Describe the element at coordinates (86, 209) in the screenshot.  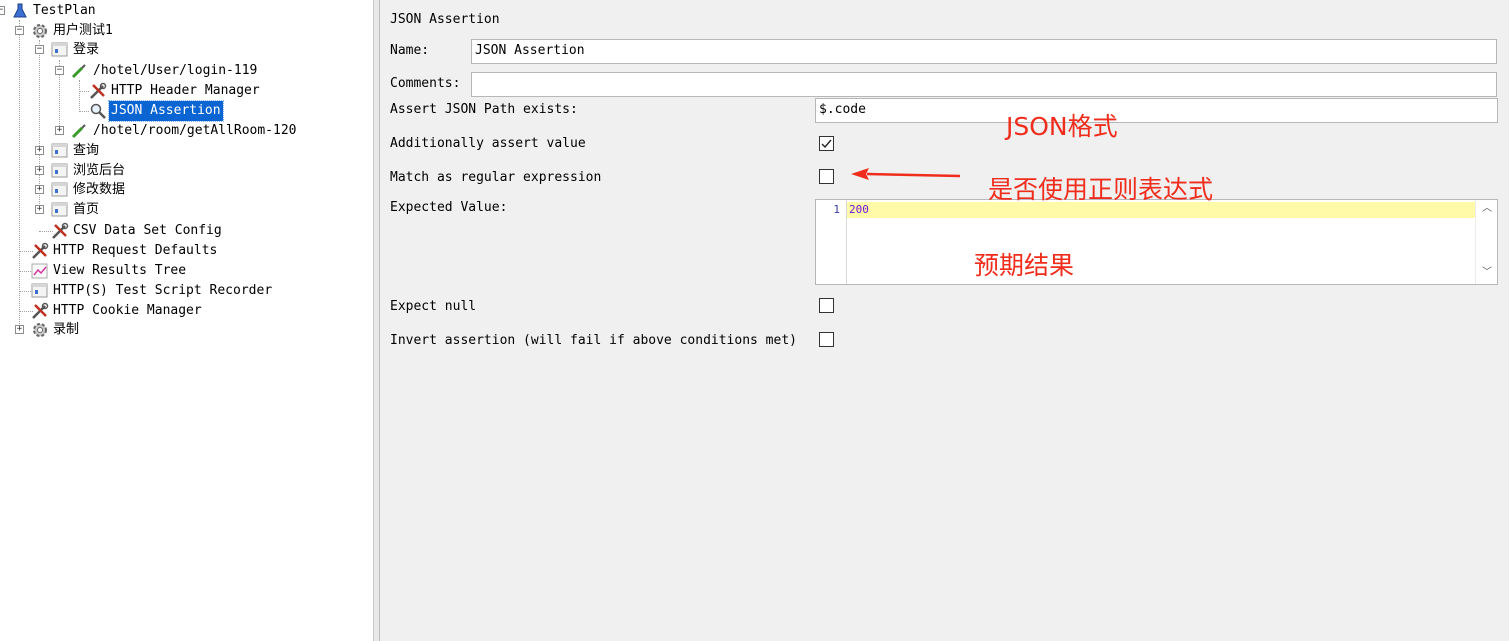
I see `tree-item-label: 首页` at that location.